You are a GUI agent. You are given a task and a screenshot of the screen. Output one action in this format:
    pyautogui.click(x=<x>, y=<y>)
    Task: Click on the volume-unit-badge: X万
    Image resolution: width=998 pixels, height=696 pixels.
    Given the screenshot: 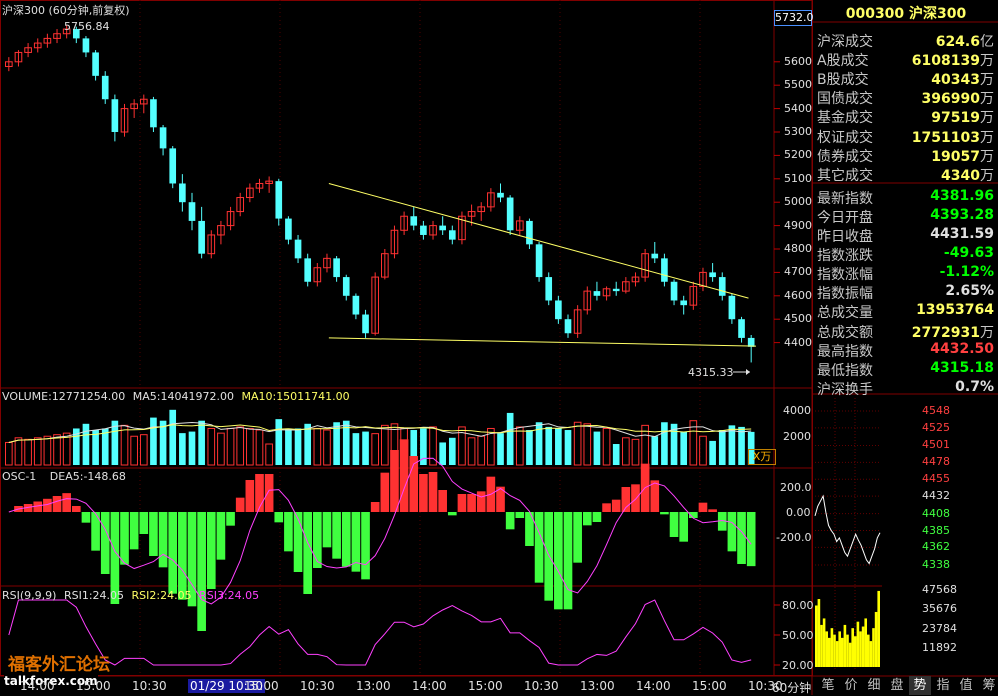 What is the action you would take?
    pyautogui.click(x=762, y=457)
    